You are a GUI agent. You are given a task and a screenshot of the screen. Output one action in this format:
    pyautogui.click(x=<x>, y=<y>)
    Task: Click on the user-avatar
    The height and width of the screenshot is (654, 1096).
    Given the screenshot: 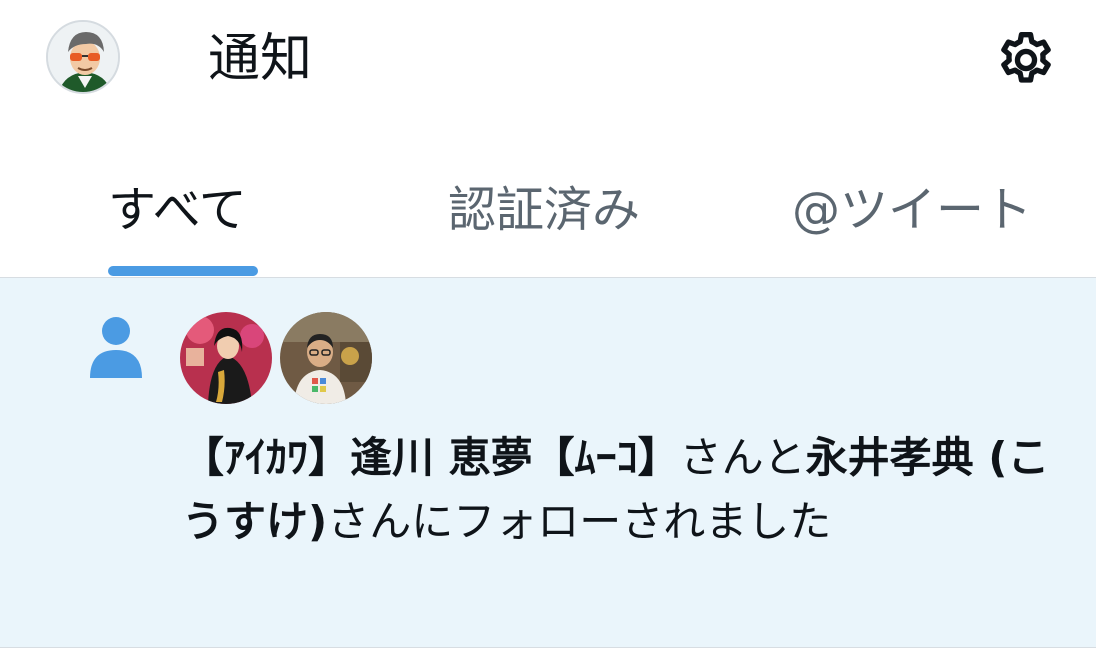 What is the action you would take?
    pyautogui.click(x=83, y=57)
    